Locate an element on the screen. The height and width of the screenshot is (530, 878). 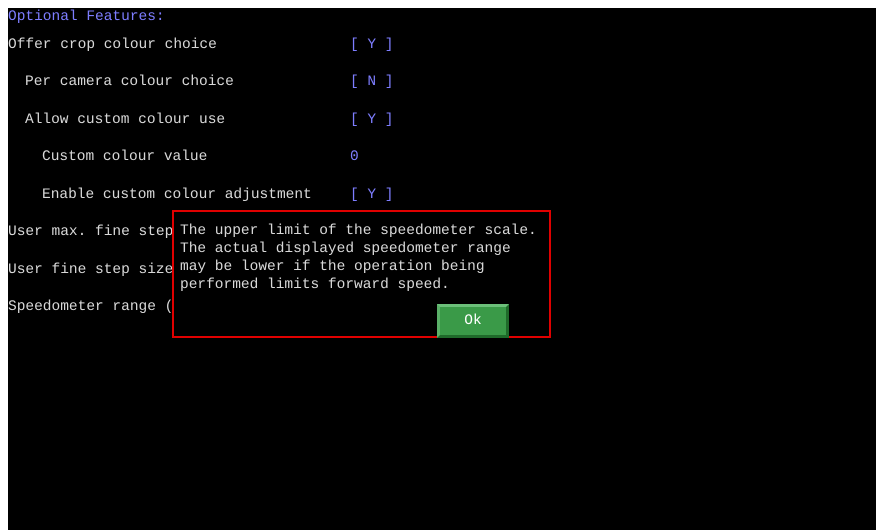
section-heading: Optional Features: is located at coordinates (86, 17).